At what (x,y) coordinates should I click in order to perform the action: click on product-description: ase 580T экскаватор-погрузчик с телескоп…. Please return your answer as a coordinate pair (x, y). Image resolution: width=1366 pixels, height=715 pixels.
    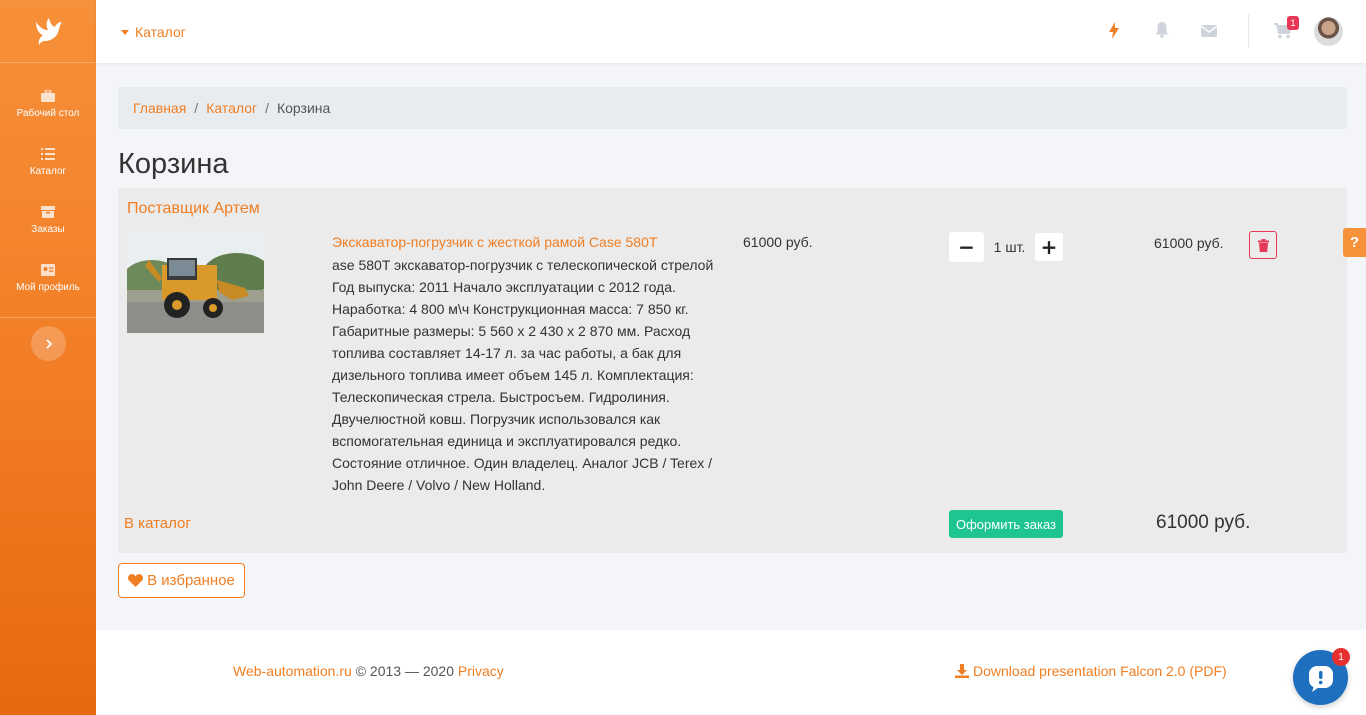
    Looking at the image, I should click on (523, 375).